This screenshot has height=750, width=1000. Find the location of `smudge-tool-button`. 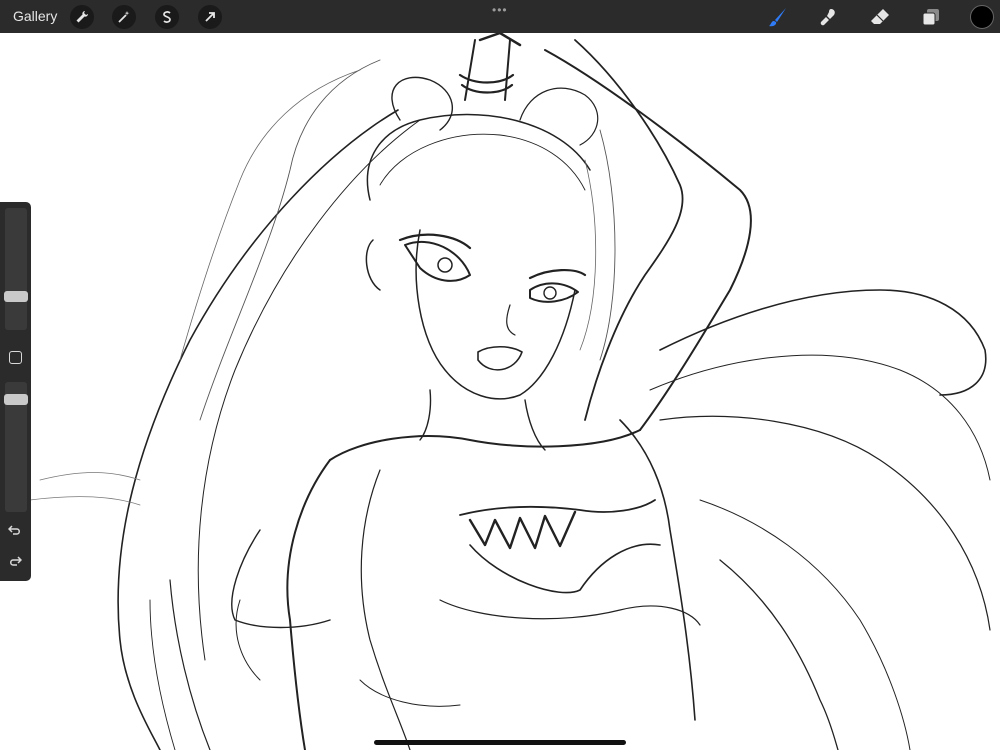

smudge-tool-button is located at coordinates (829, 17).